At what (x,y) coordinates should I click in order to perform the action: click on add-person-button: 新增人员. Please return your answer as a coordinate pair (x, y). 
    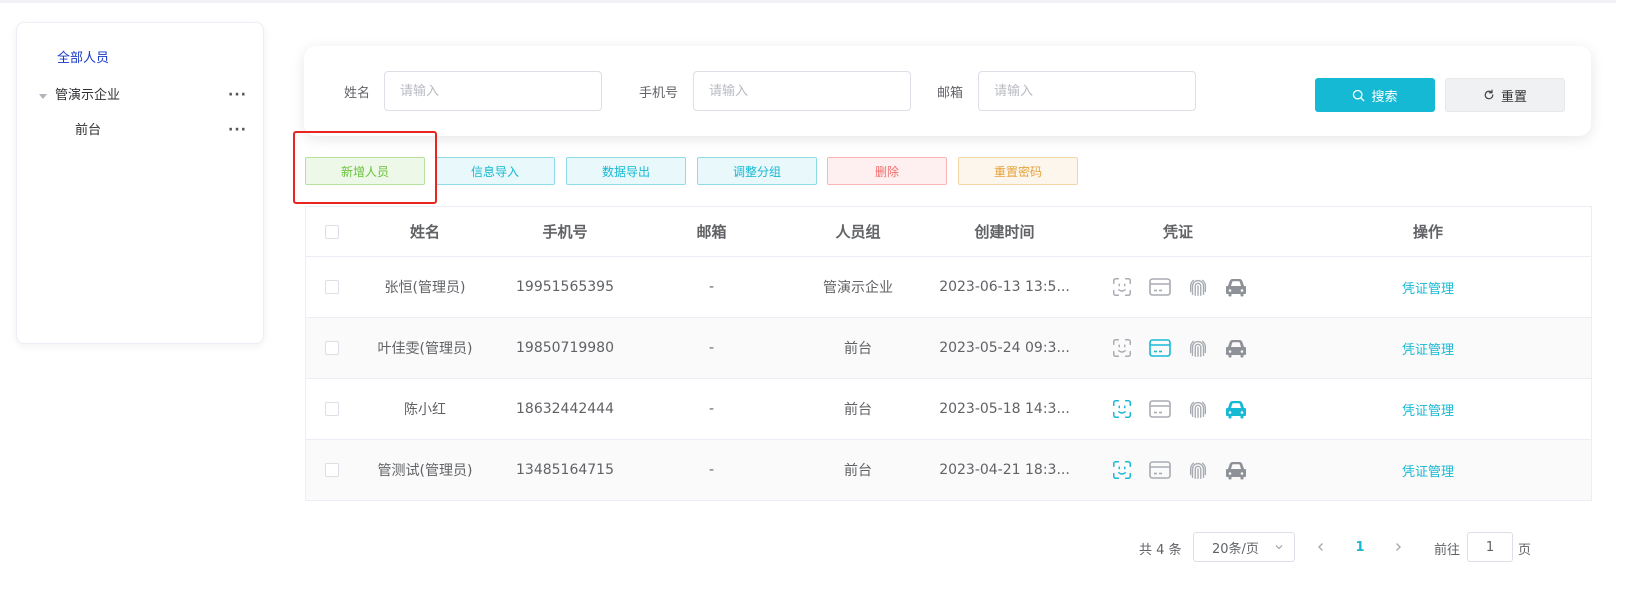
    Looking at the image, I should click on (365, 171).